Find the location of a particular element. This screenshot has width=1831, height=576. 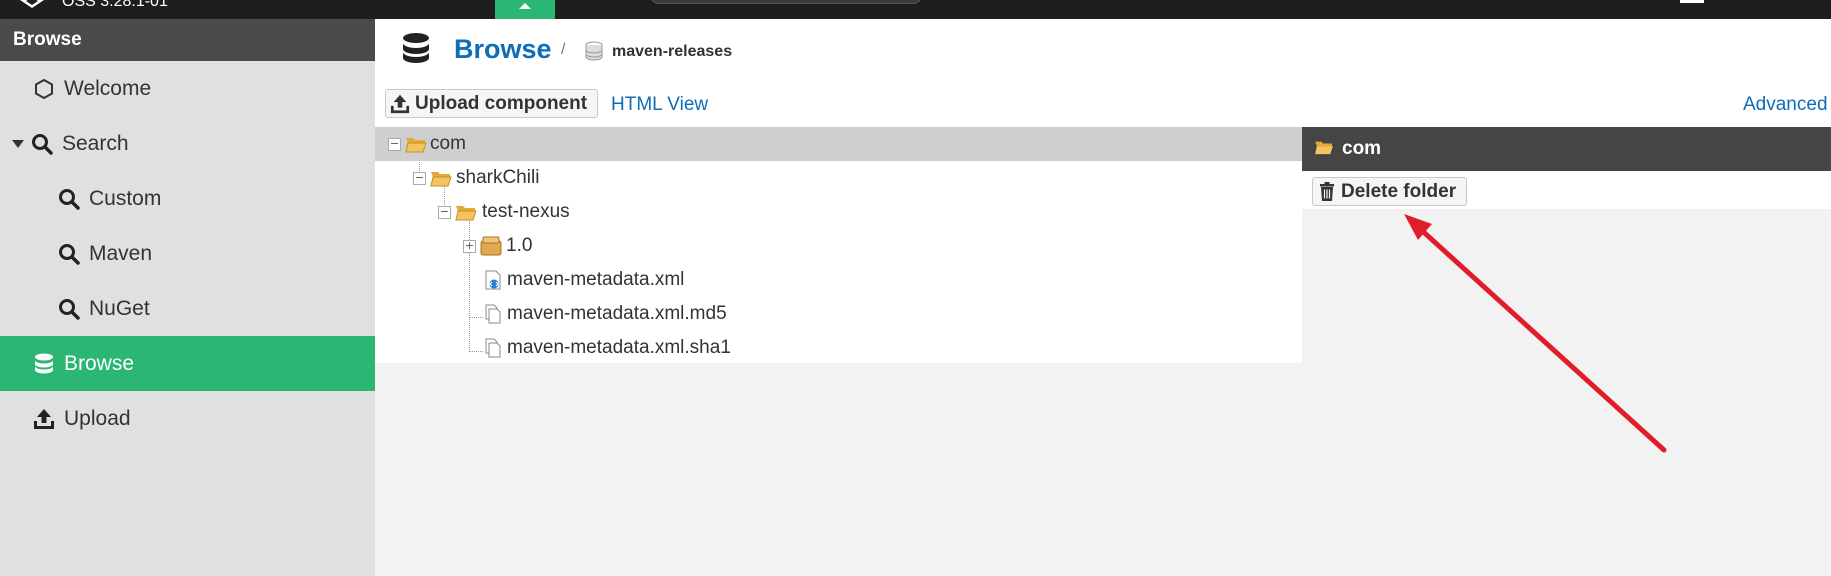

package-icon is located at coordinates (491, 246).